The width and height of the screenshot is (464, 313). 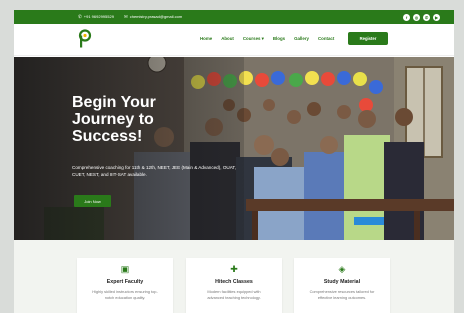 What do you see at coordinates (421, 17) in the screenshot?
I see `social-links: f ◎ ✆ ▶` at bounding box center [421, 17].